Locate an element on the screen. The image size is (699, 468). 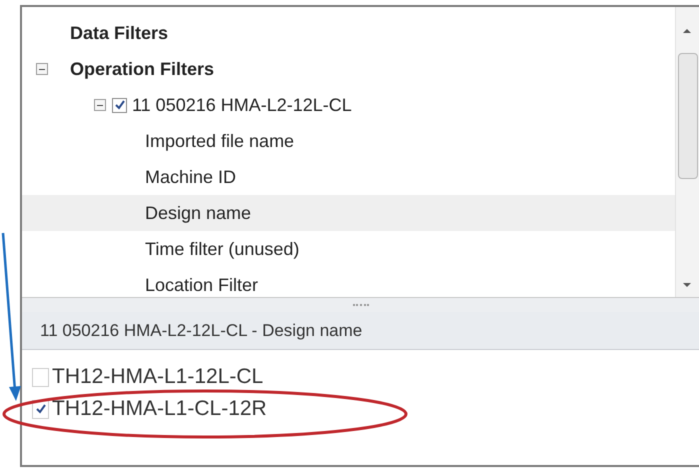
tree-row: Design name is located at coordinates (348, 213).